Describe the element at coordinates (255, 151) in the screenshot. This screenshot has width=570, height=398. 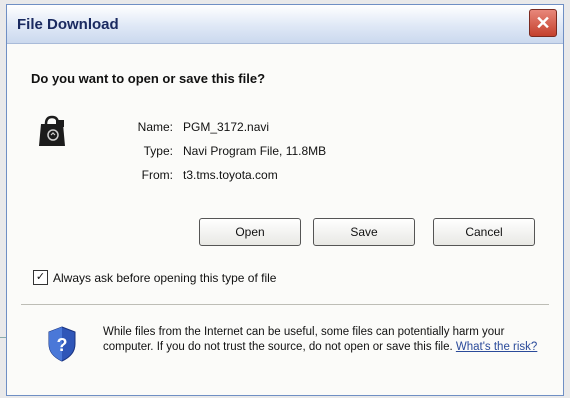
I see `file-type-value: Navi Program File, 11.8MB` at that location.